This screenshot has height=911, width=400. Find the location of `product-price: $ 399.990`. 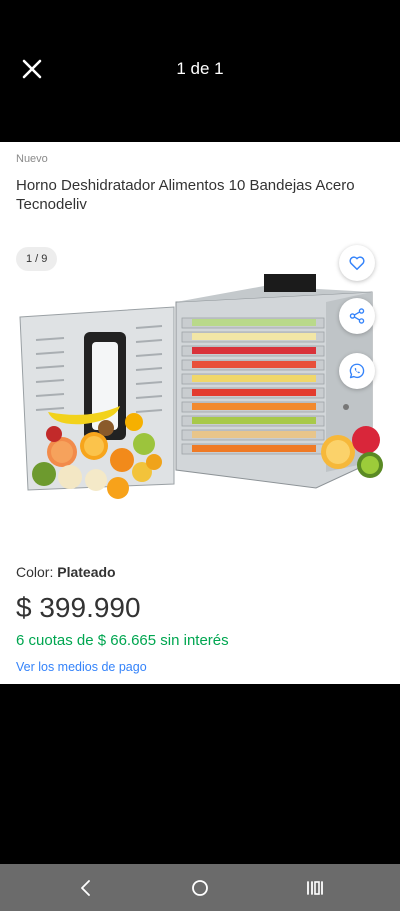

product-price: $ 399.990 is located at coordinates (78, 607).